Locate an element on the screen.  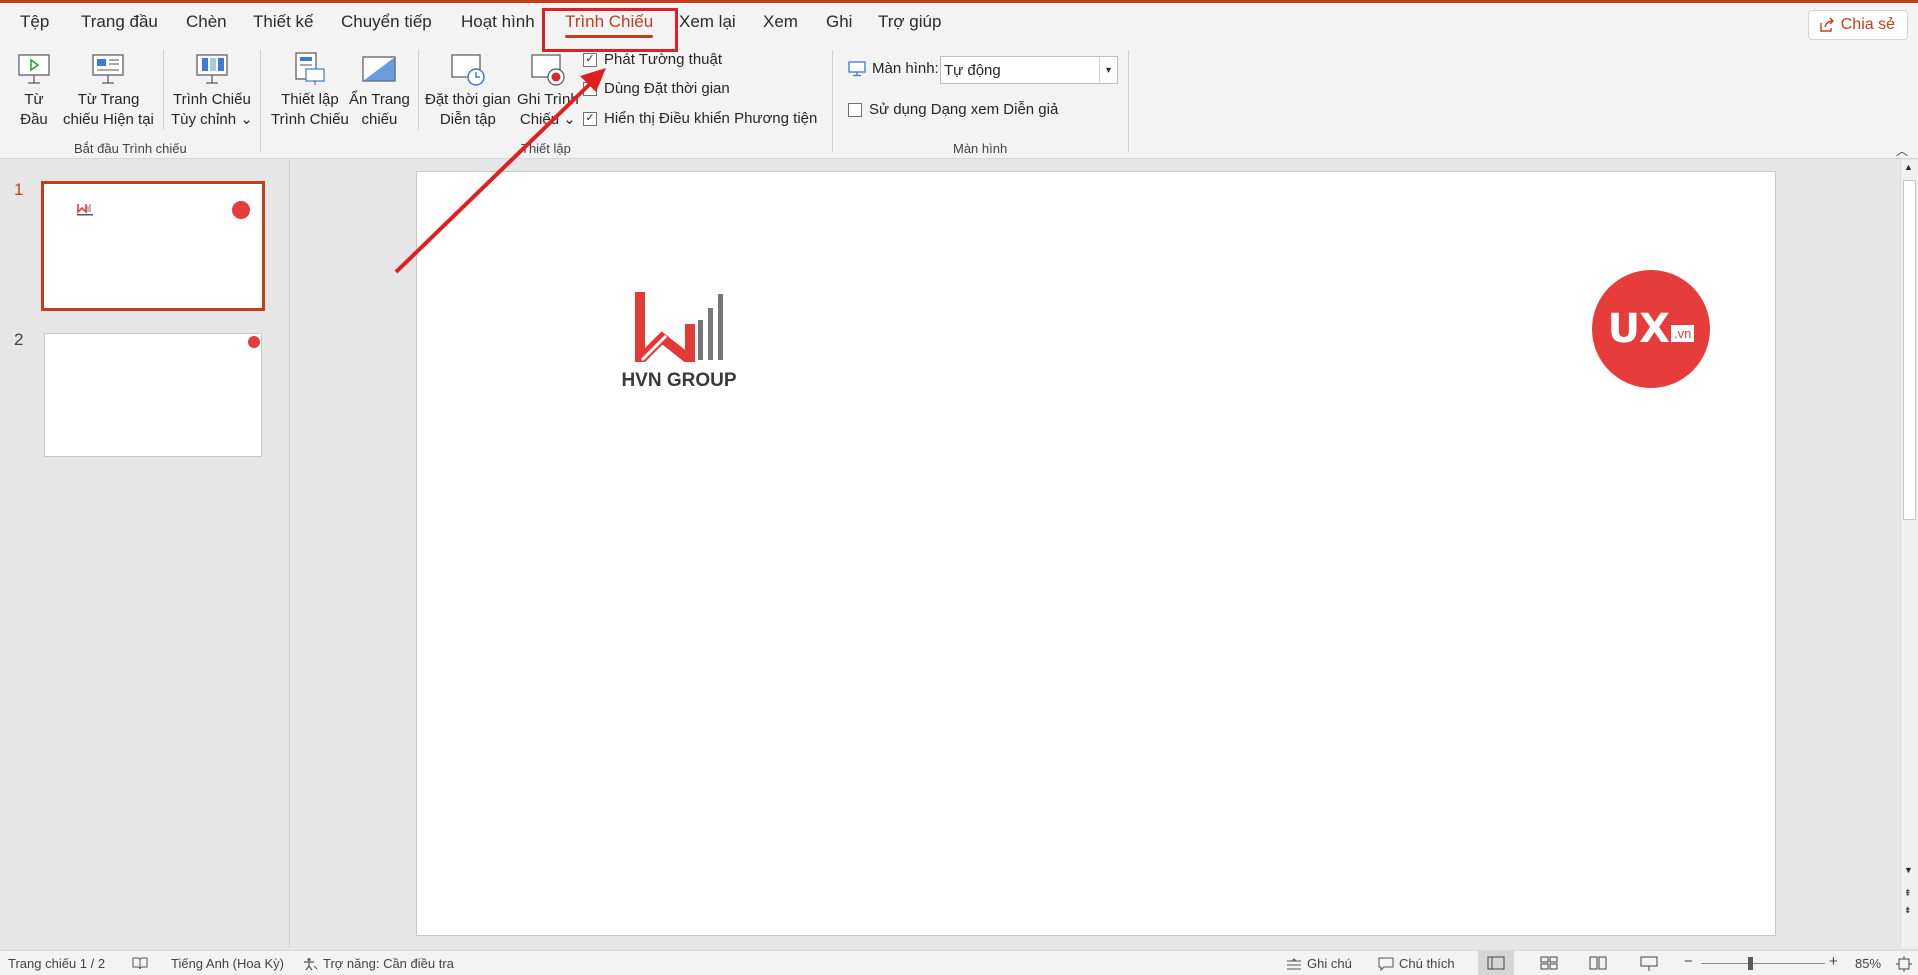
tab-insert: Chèn is located at coordinates (206, 22).